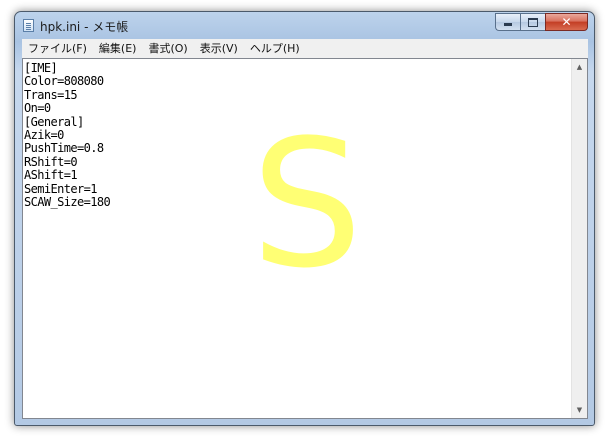  I want to click on menu-bar: ファイル(F) 編集(E) 書式(O) 表示(V) ヘルプ(H), so click(305, 48).